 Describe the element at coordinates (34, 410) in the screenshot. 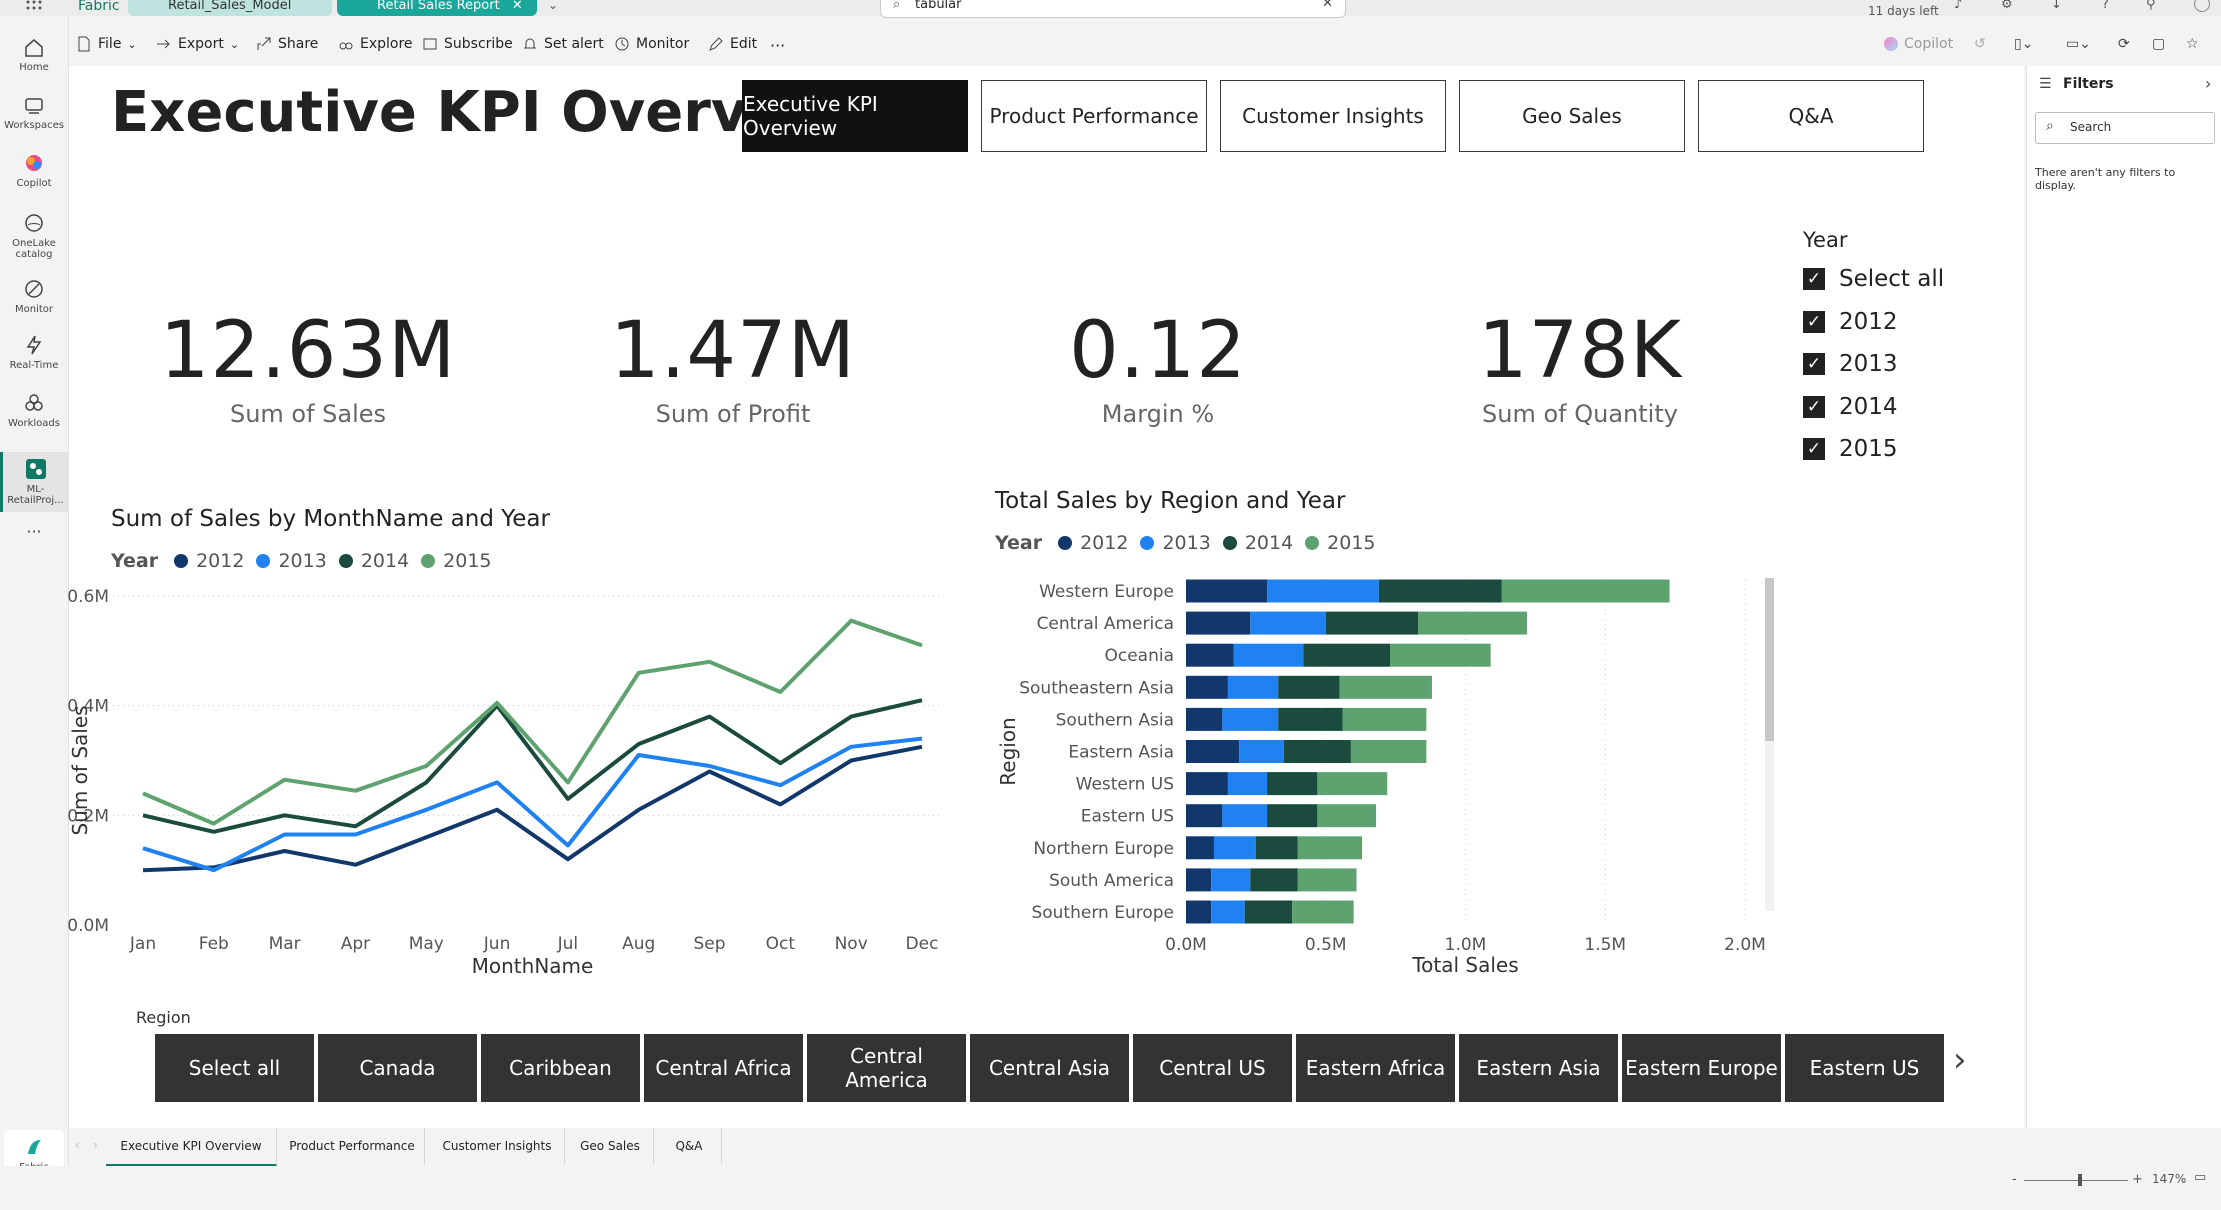

I see `rail-item-workloads: Workloads` at that location.